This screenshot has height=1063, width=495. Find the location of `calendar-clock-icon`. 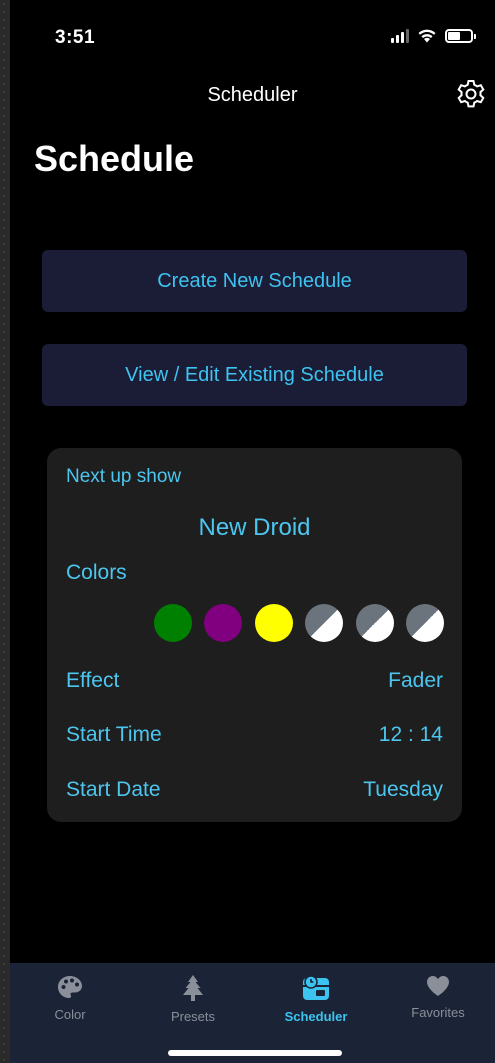

calendar-clock-icon is located at coordinates (316, 987).